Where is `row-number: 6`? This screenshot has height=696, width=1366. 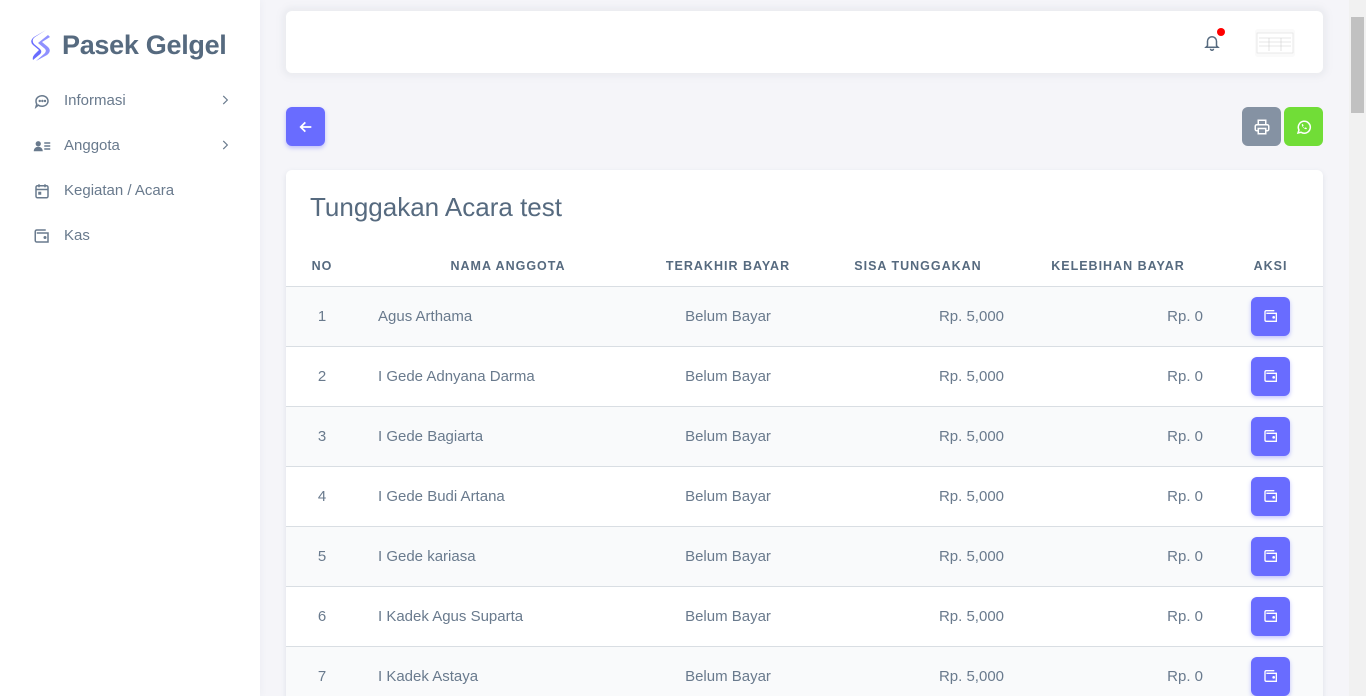 row-number: 6 is located at coordinates (322, 616).